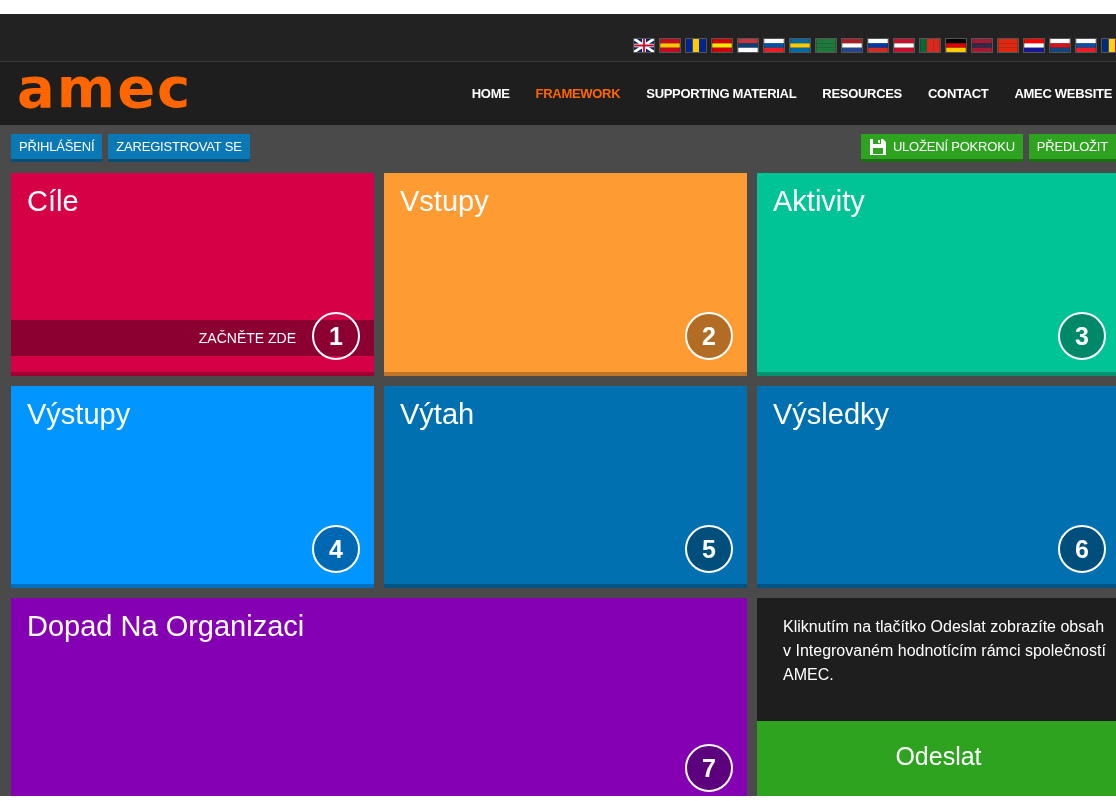  Describe the element at coordinates (336, 549) in the screenshot. I see `step-number: 4` at that location.